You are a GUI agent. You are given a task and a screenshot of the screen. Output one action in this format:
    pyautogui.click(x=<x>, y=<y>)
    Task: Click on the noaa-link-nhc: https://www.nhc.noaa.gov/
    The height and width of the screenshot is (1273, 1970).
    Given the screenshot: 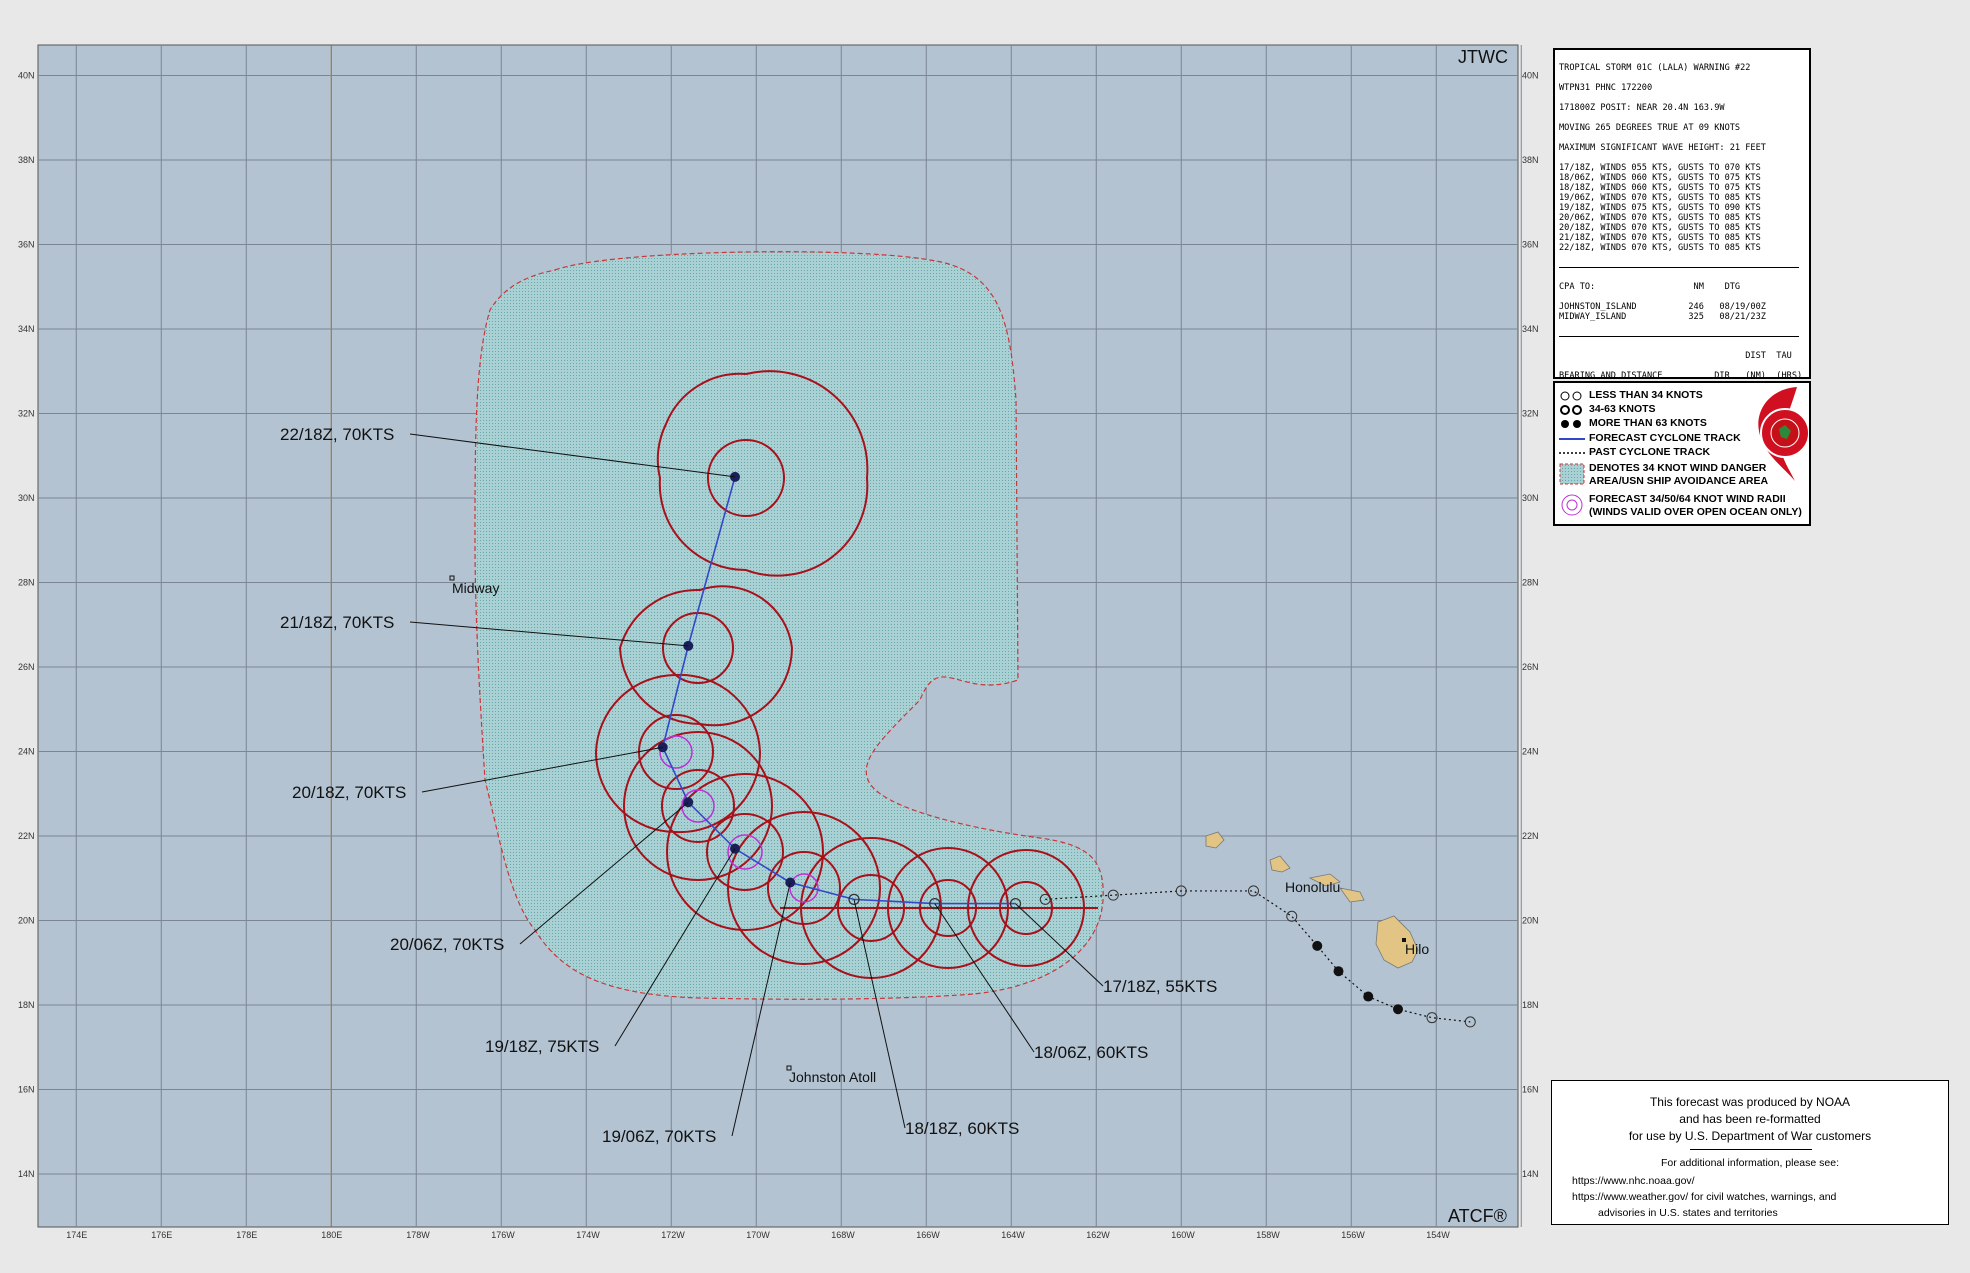 What is the action you would take?
    pyautogui.click(x=1770, y=1181)
    